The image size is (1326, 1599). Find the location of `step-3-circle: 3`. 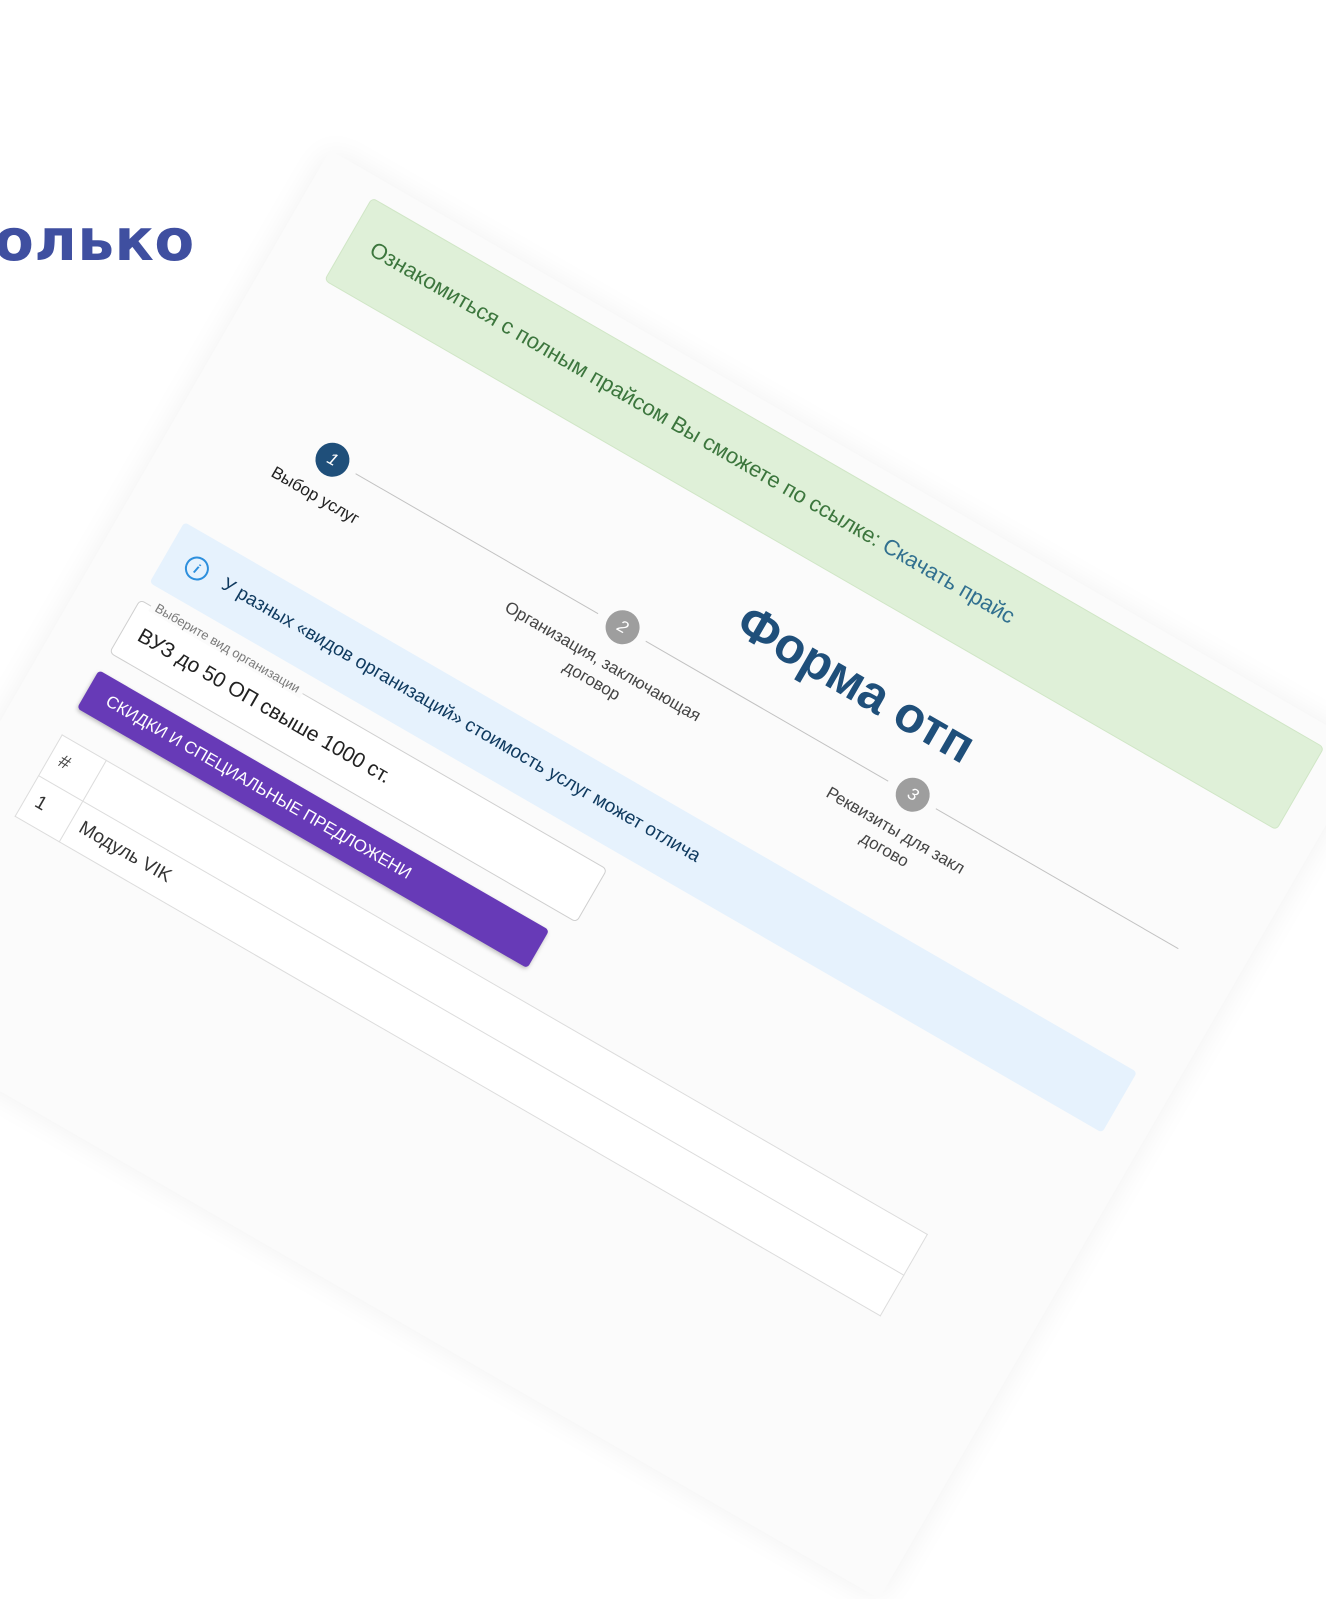

step-3-circle: 3 is located at coordinates (912, 794).